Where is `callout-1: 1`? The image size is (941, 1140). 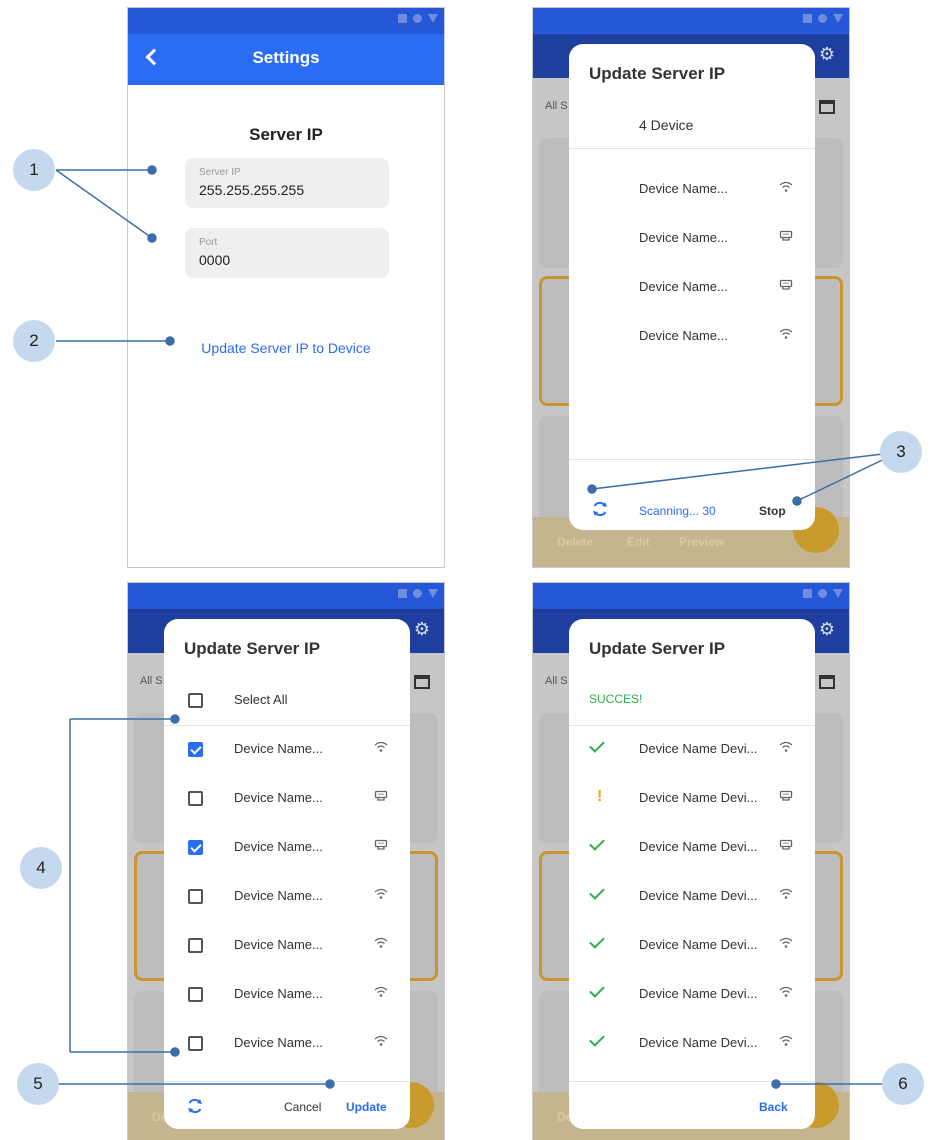
callout-1: 1 is located at coordinates (34, 170).